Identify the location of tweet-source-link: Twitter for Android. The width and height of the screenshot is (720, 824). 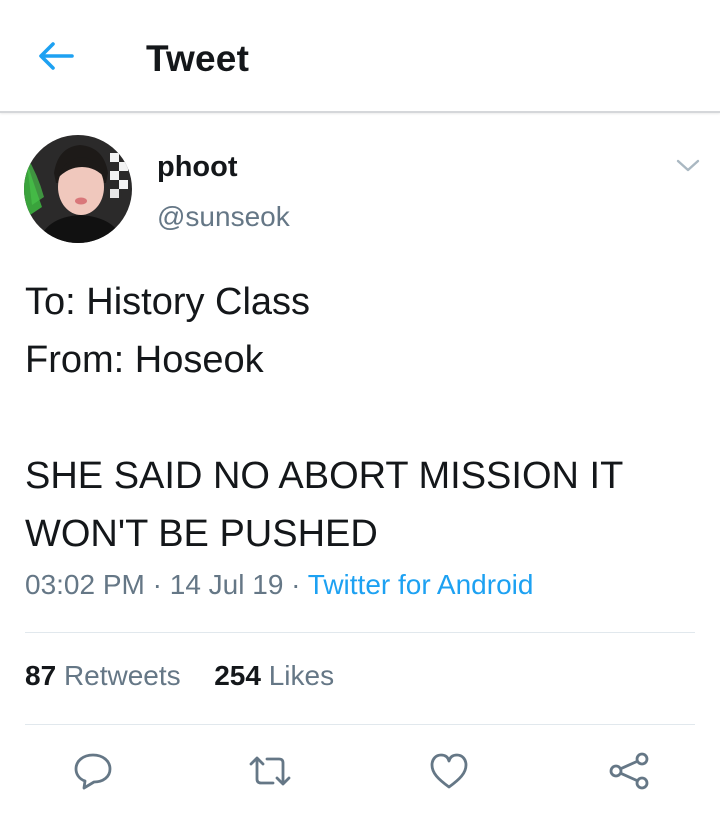
(421, 584).